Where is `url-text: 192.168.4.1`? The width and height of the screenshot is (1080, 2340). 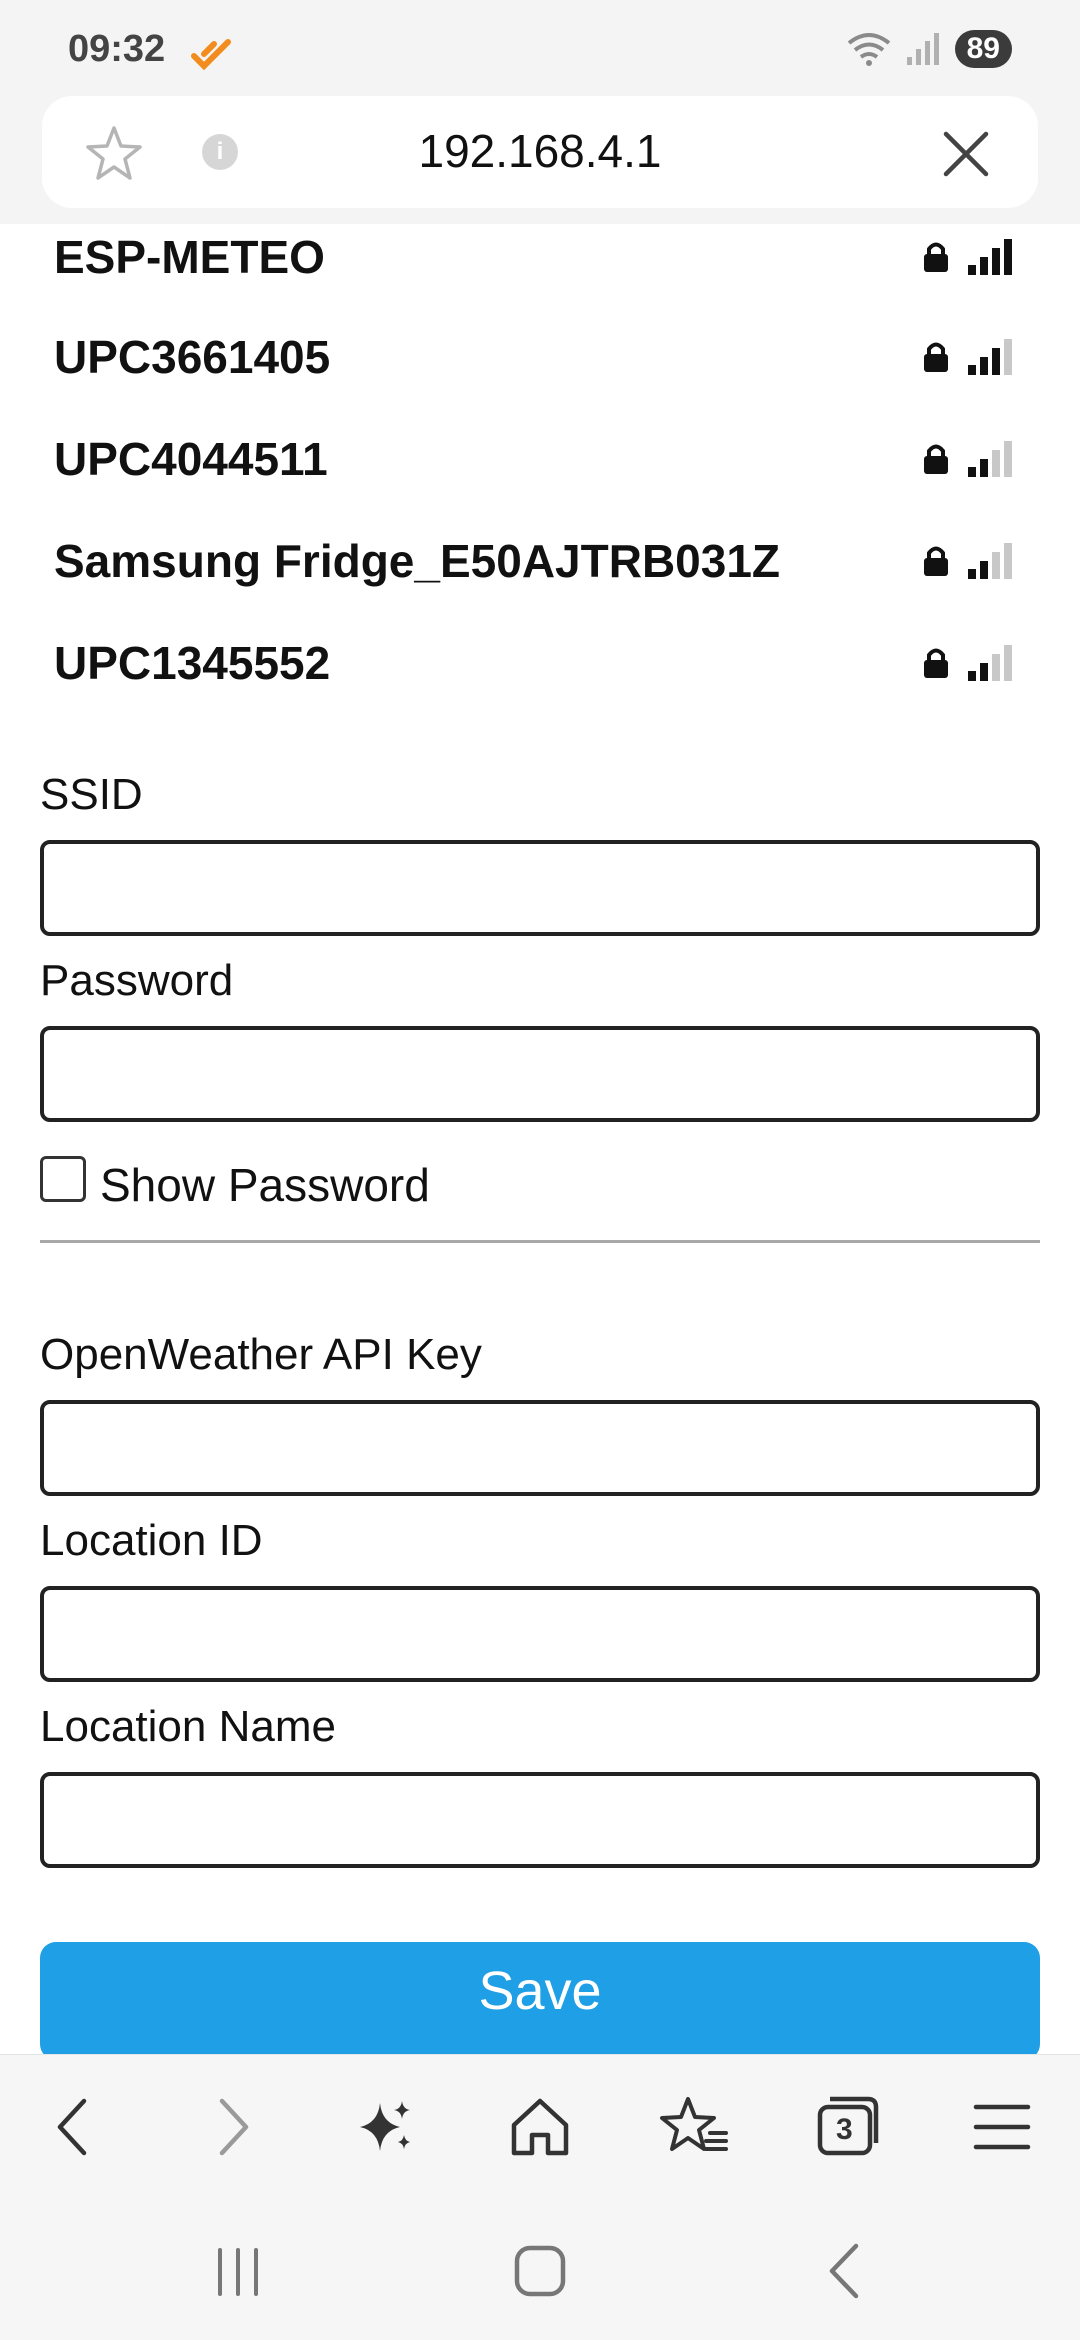
url-text: 192.168.4.1 is located at coordinates (540, 151).